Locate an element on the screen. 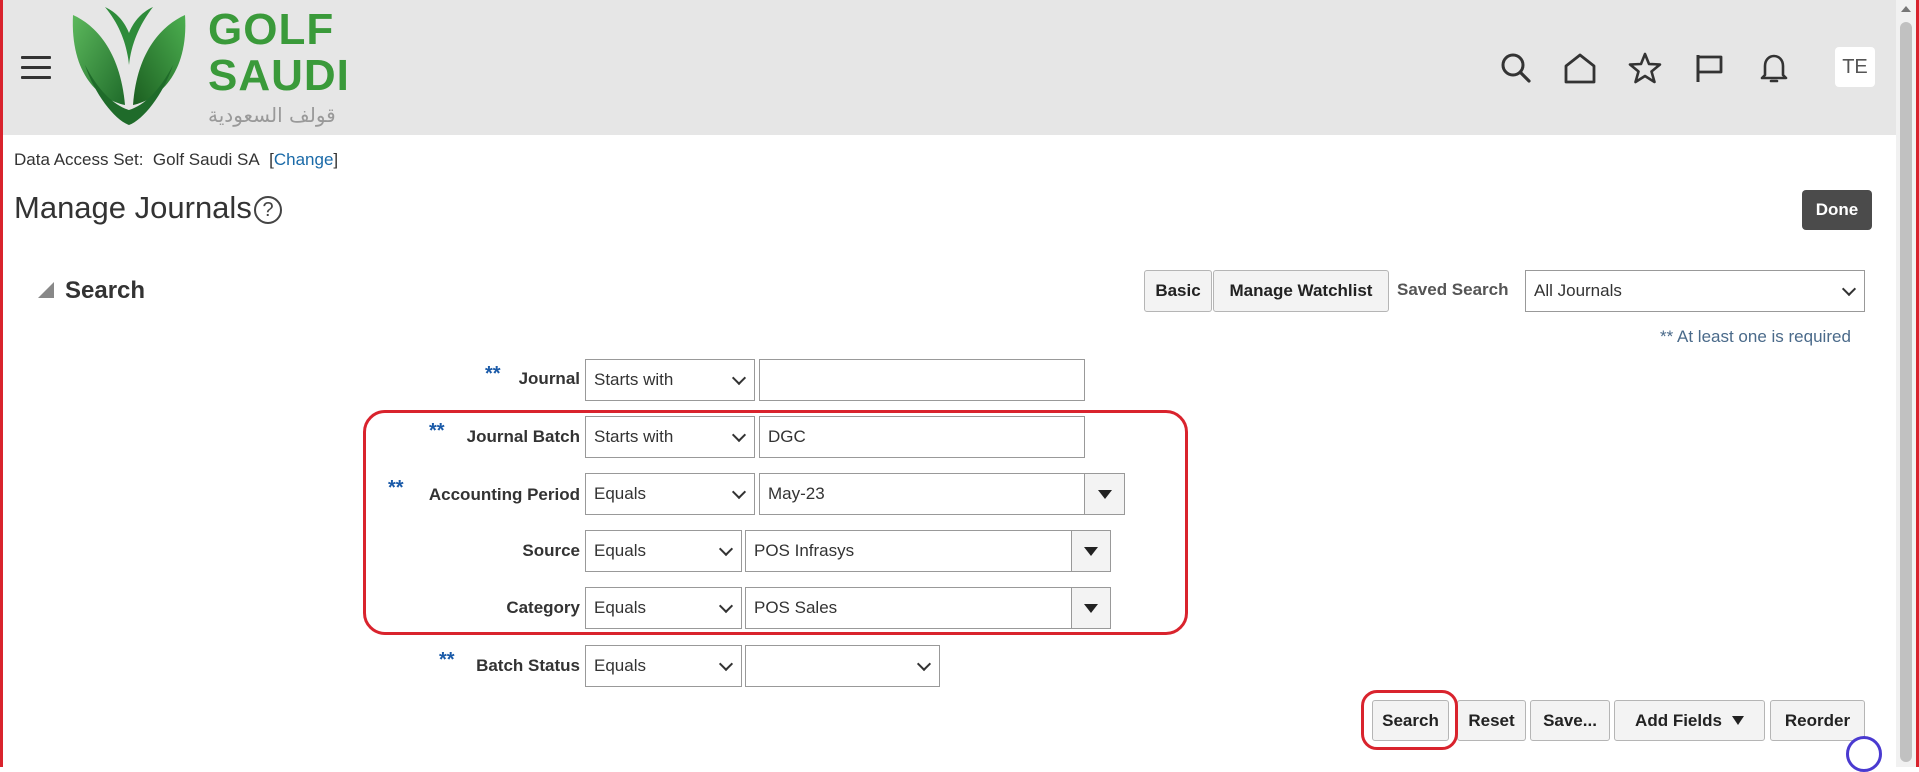  done-button: Done is located at coordinates (1837, 210).